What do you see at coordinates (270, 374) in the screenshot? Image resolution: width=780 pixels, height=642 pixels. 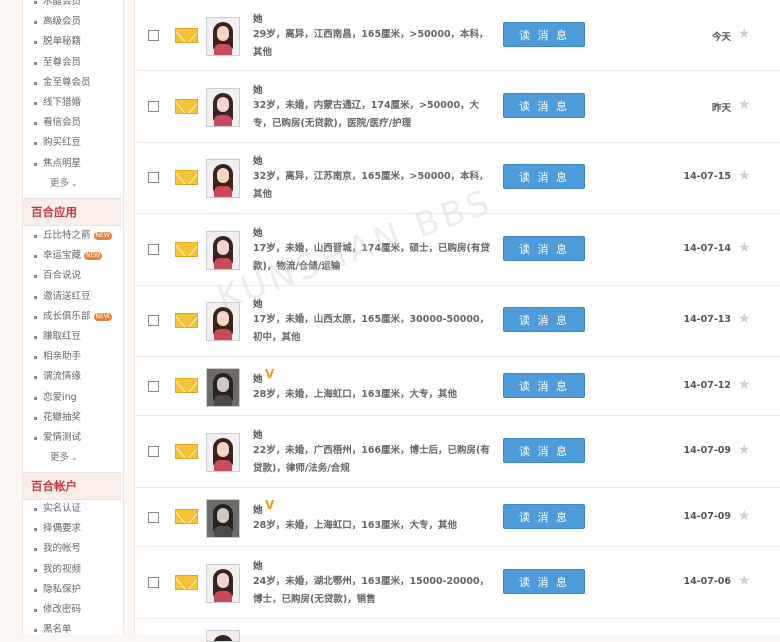 I see `vip-icon: V` at bounding box center [270, 374].